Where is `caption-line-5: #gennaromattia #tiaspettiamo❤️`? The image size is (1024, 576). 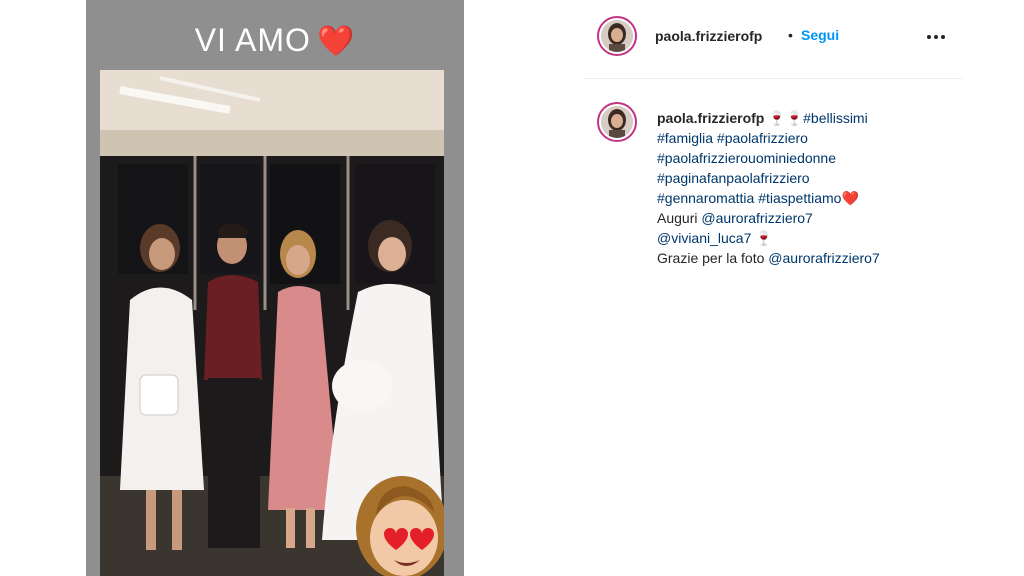 caption-line-5: #gennaromattia #tiaspettiamo❤️ is located at coordinates (807, 198).